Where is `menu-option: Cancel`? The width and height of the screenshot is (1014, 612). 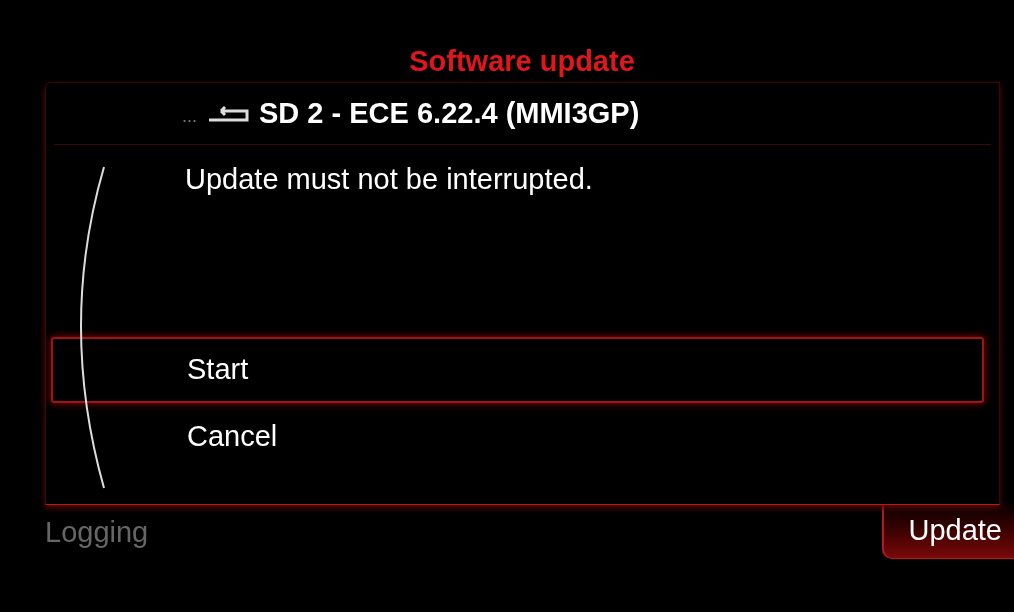
menu-option: Cancel is located at coordinates (517, 437).